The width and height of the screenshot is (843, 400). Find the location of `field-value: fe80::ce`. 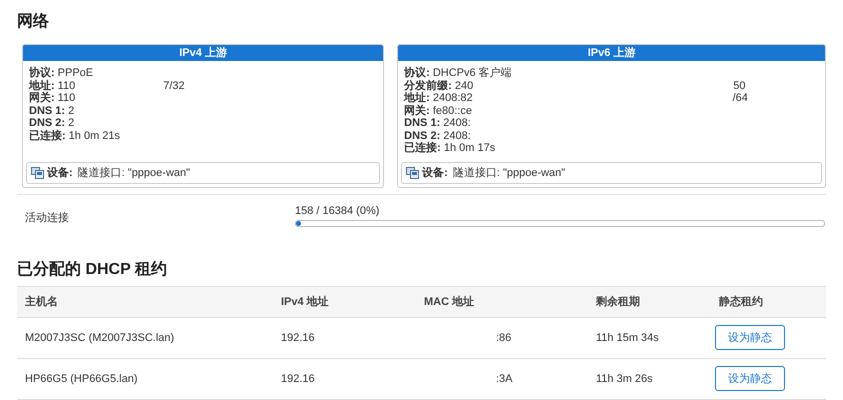

field-value: fe80::ce is located at coordinates (452, 110).